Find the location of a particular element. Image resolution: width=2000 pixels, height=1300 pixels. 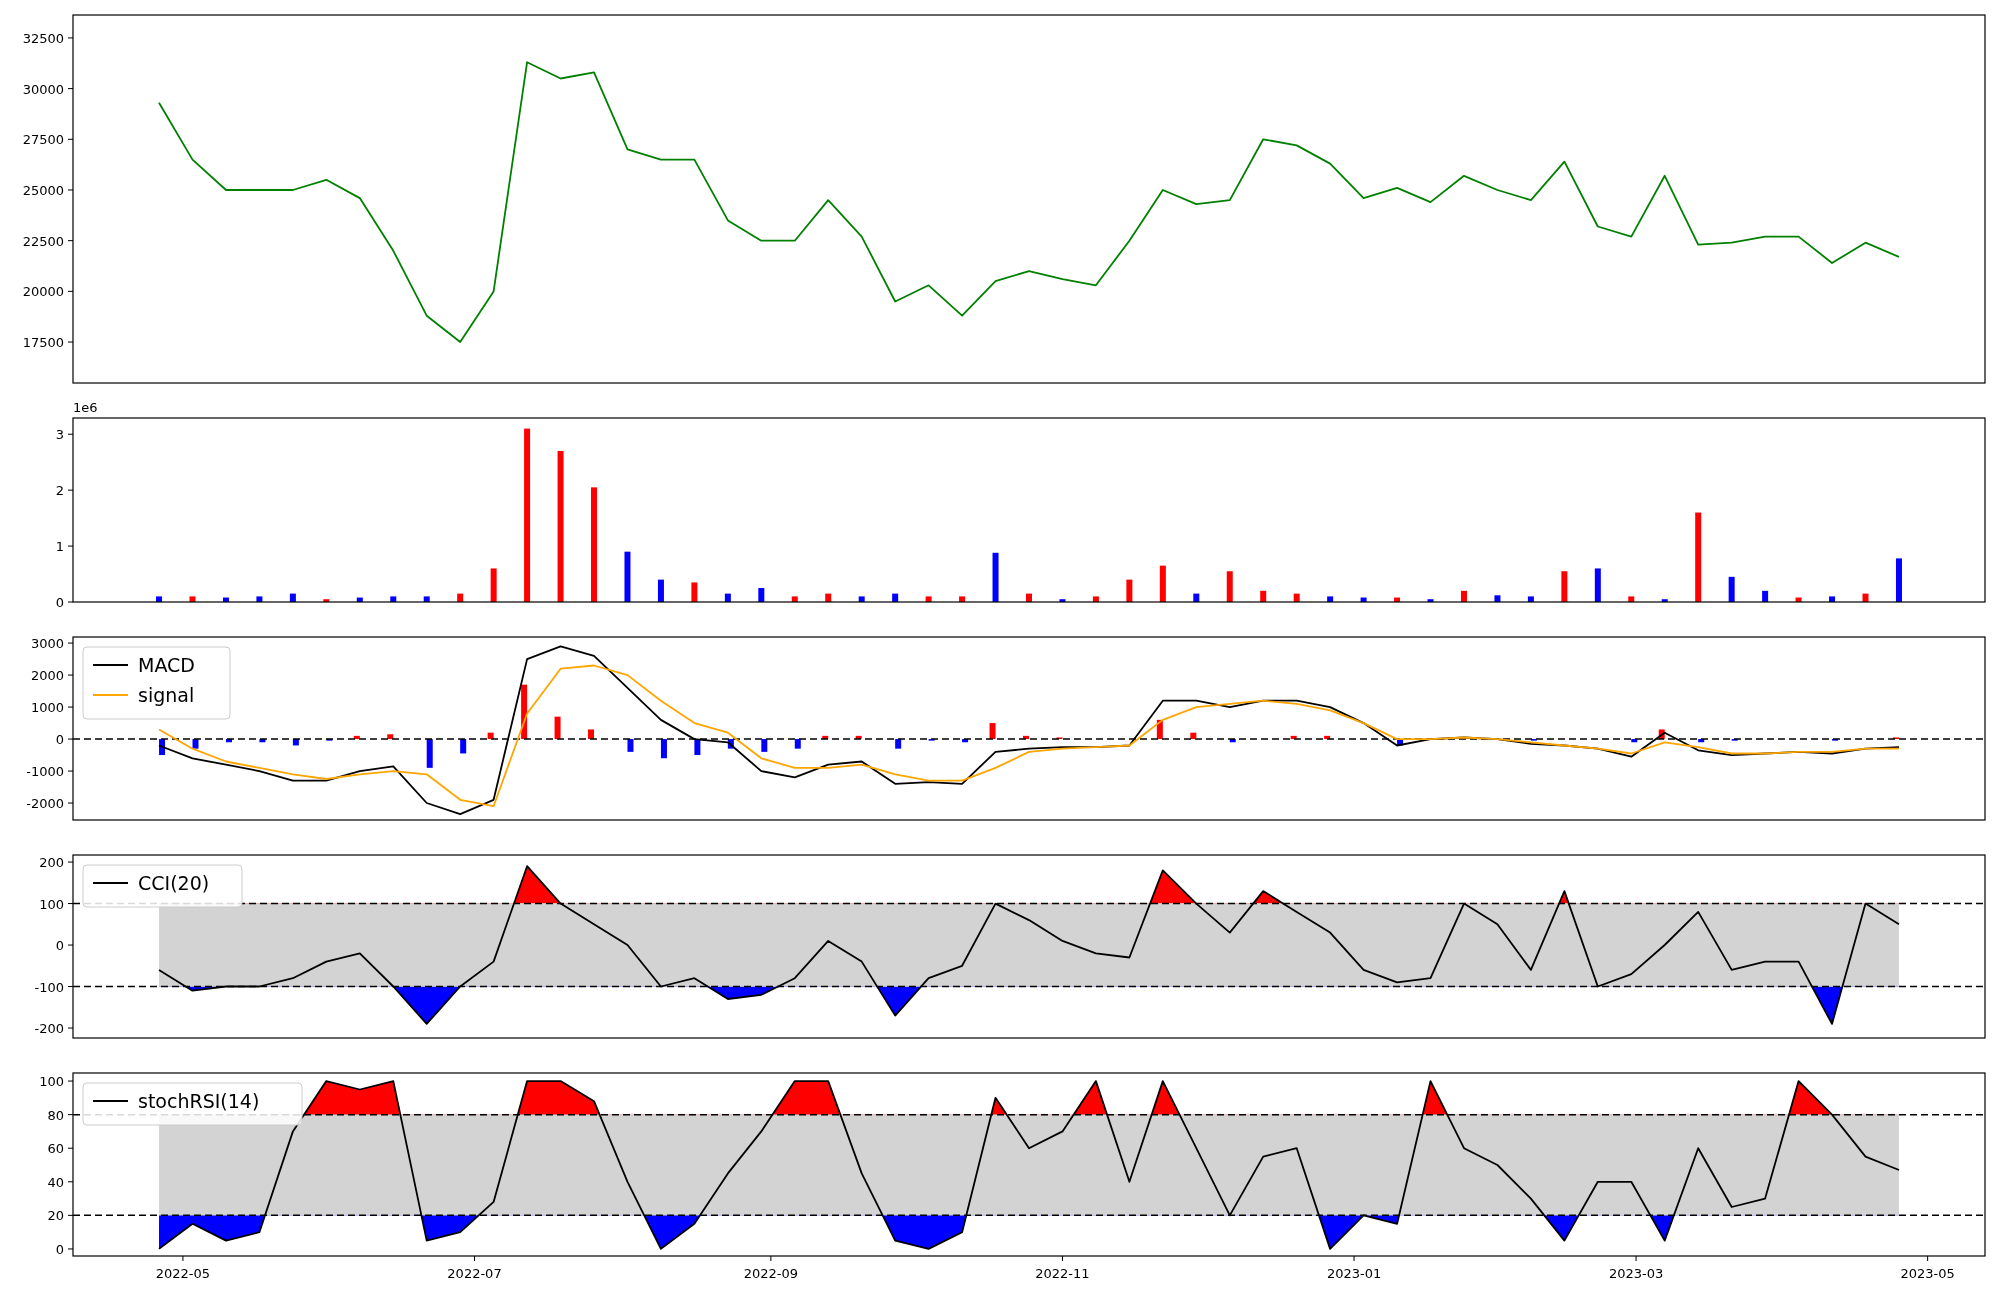

axis-tick-label: 40 is located at coordinates (55, 1182).